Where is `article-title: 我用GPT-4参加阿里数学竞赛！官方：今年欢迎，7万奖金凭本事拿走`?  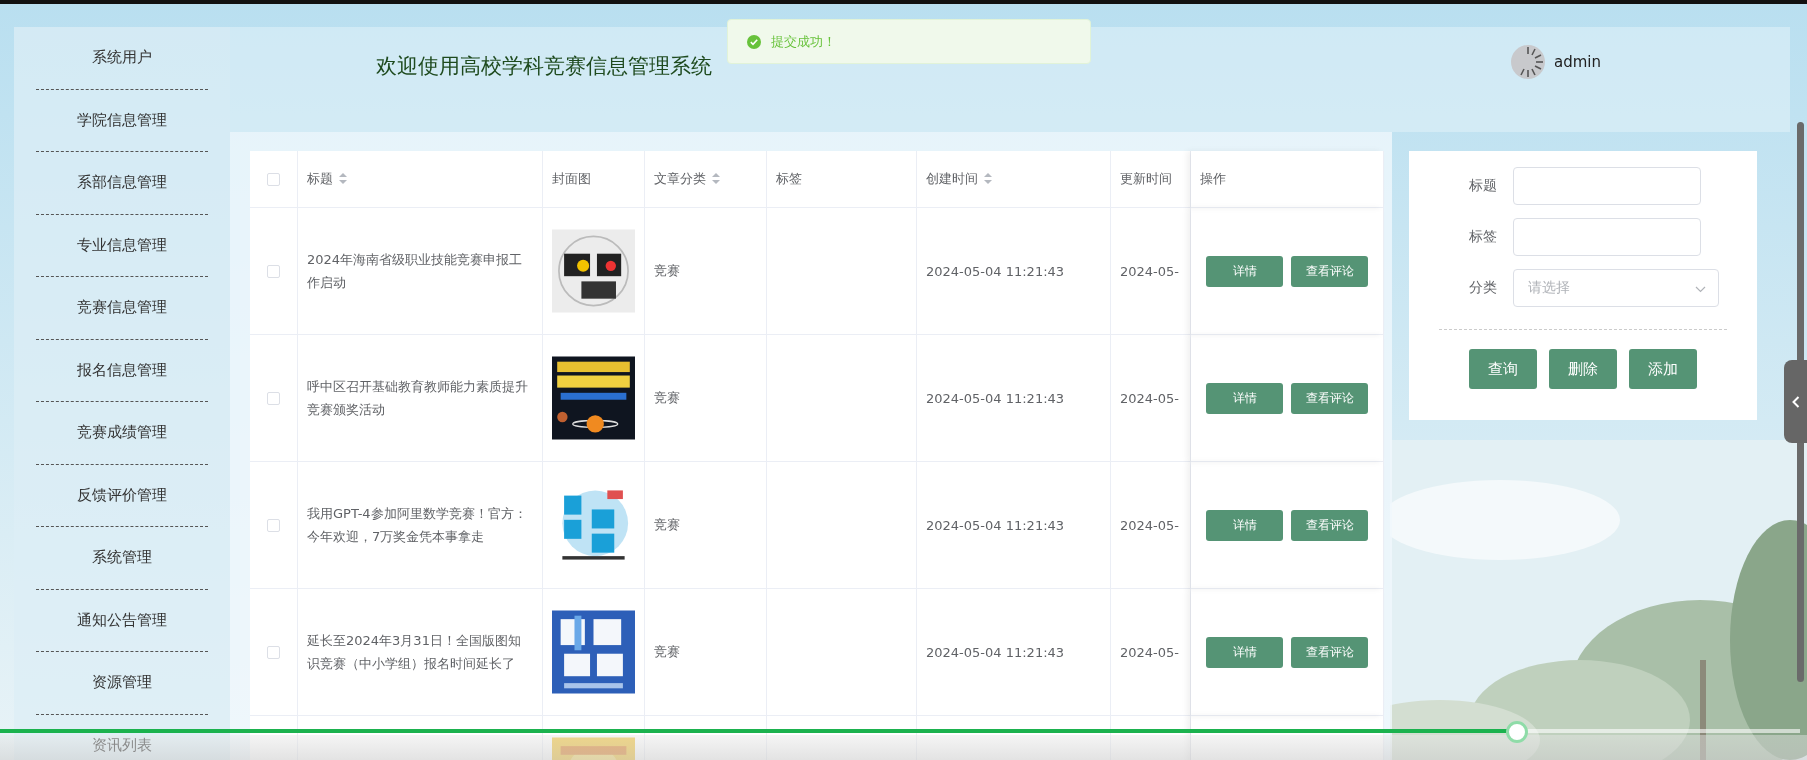
article-title: 我用GPT-4参加阿里数学竞赛！官方：今年欢迎，7万奖金凭本事拿走 is located at coordinates (417, 525).